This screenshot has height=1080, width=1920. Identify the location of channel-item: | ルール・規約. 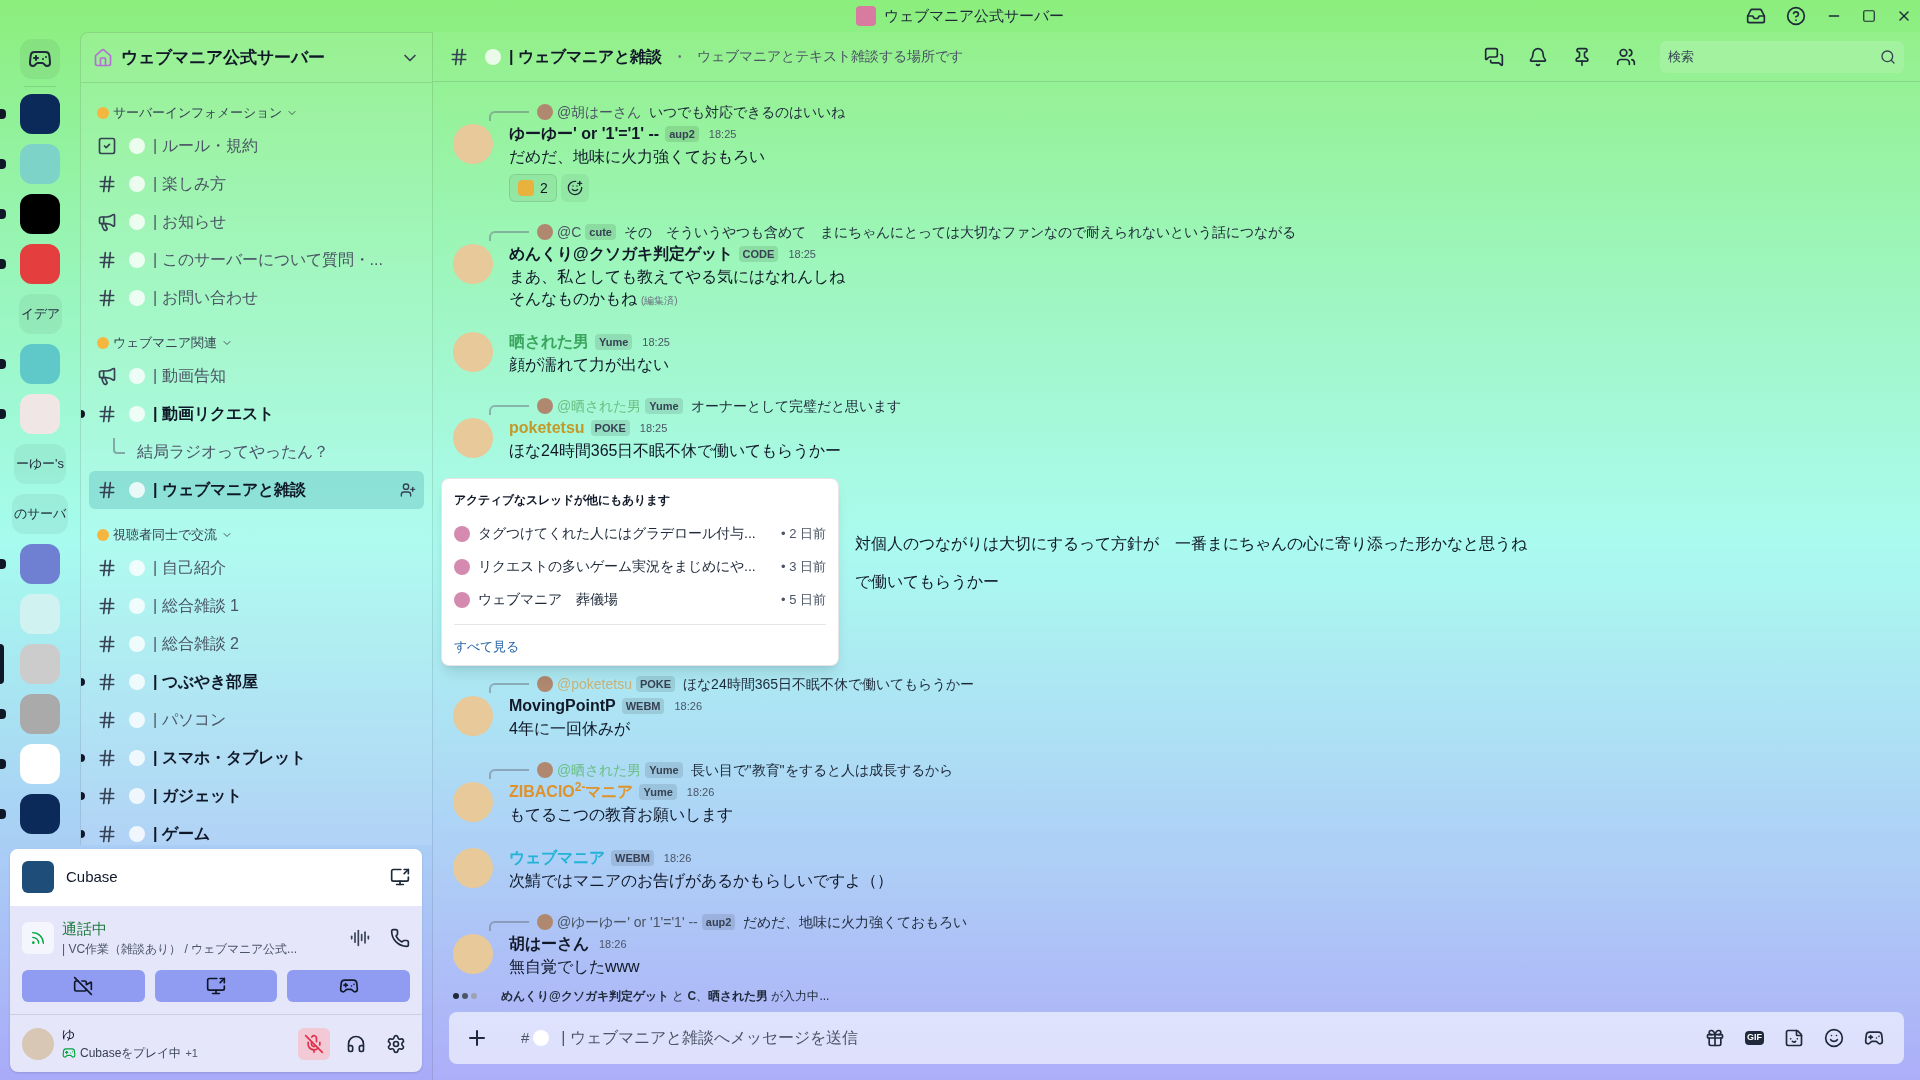
(256, 146).